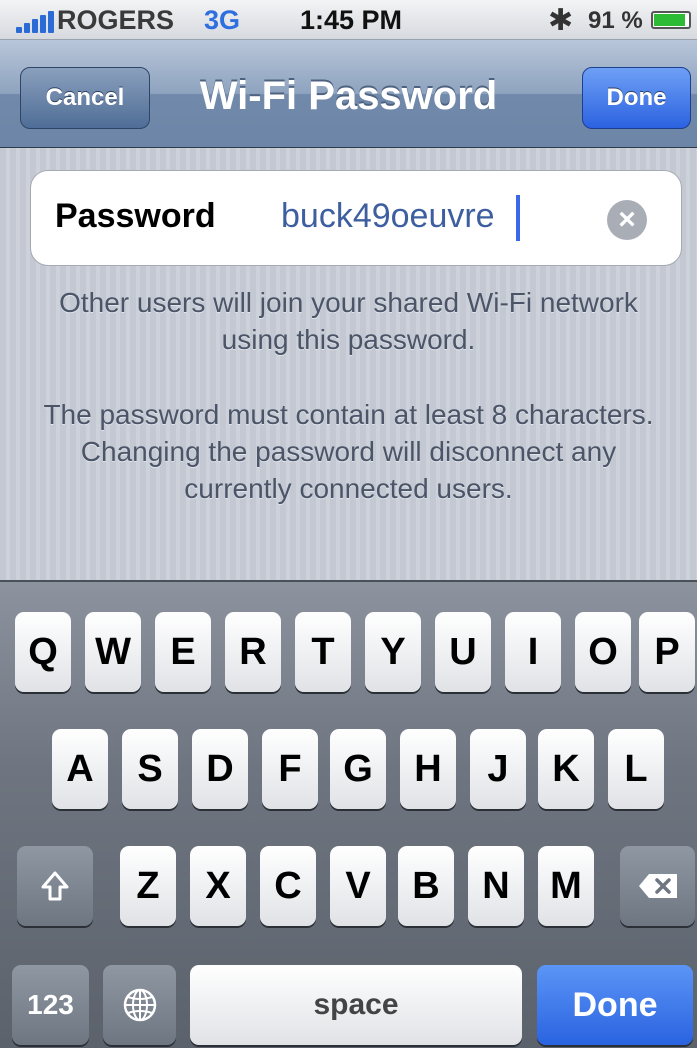 Image resolution: width=697 pixels, height=1048 pixels. I want to click on delete-key, so click(657, 886).